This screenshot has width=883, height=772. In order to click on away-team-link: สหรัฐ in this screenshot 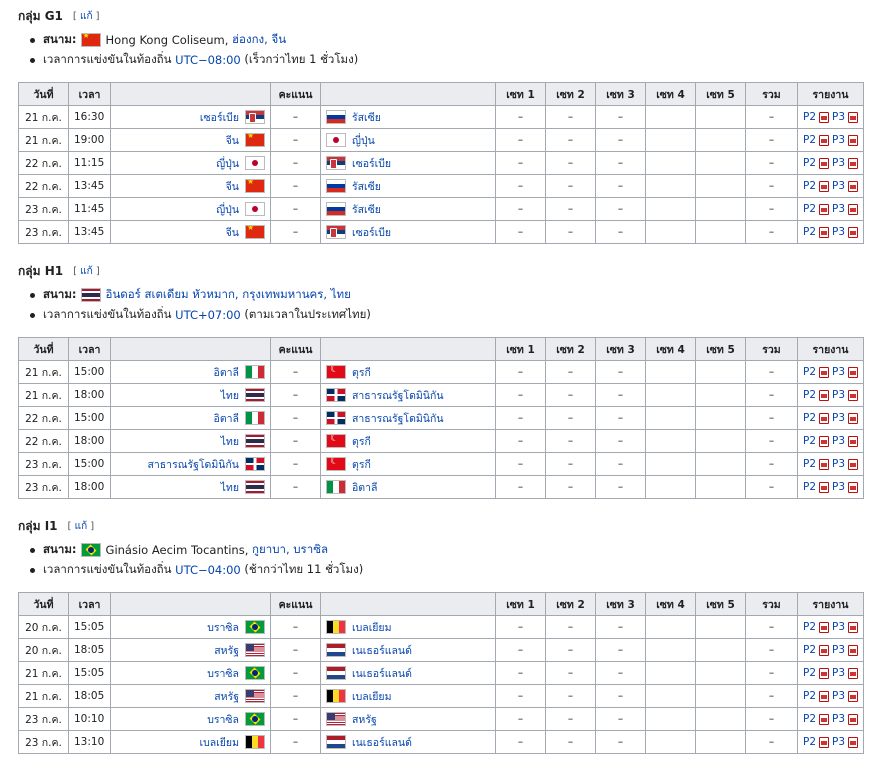, I will do `click(364, 719)`.